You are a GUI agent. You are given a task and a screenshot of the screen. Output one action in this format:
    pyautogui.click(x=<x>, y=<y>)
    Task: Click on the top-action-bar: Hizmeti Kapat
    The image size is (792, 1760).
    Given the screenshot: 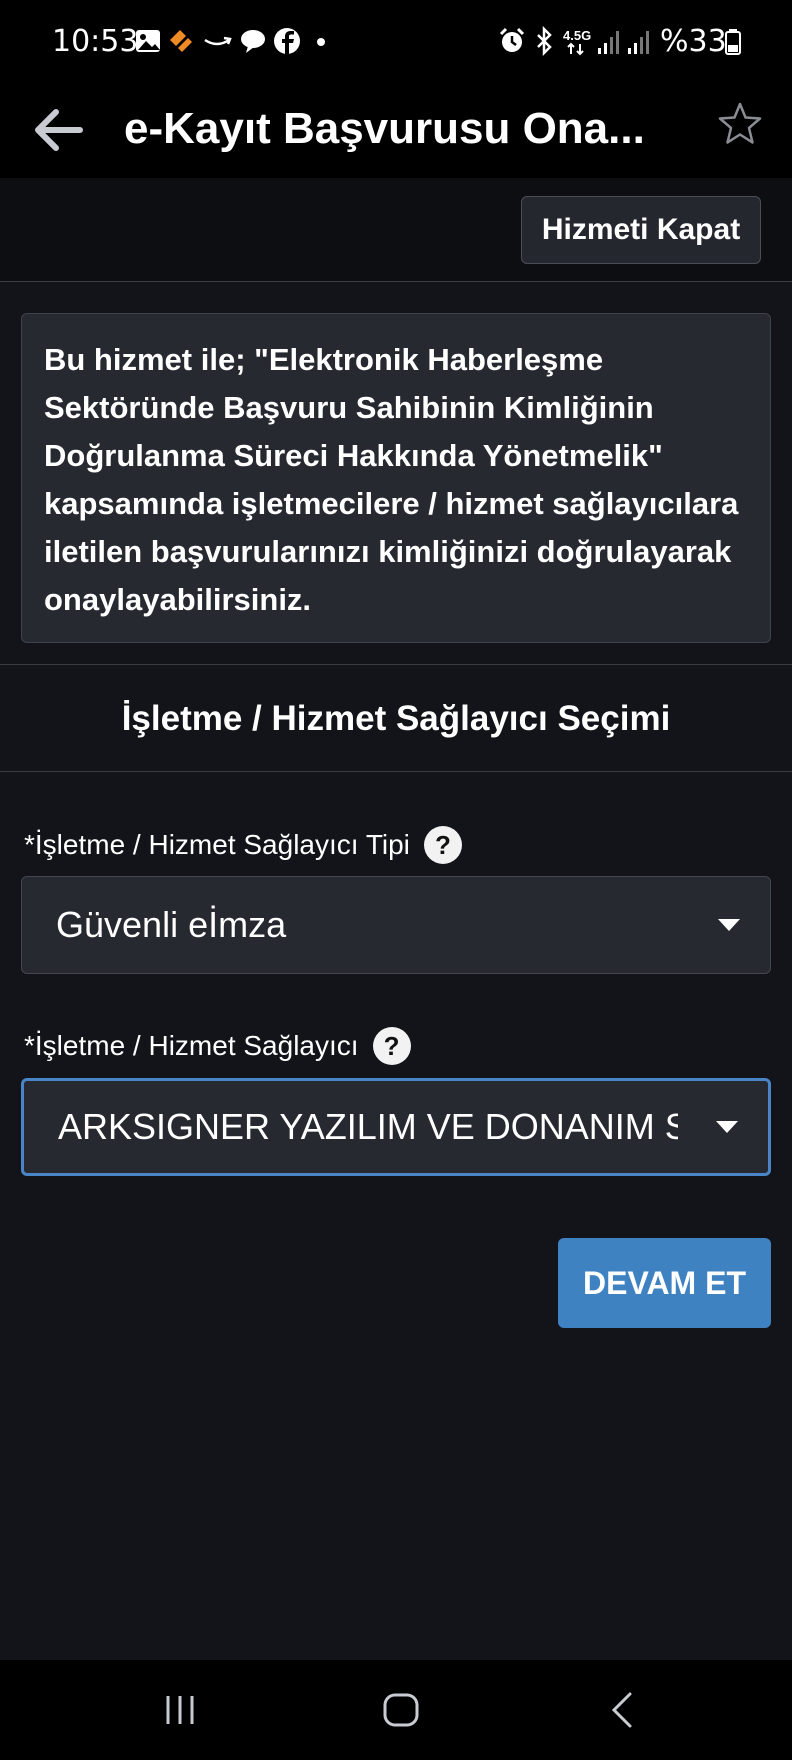 What is the action you would take?
    pyautogui.click(x=396, y=230)
    